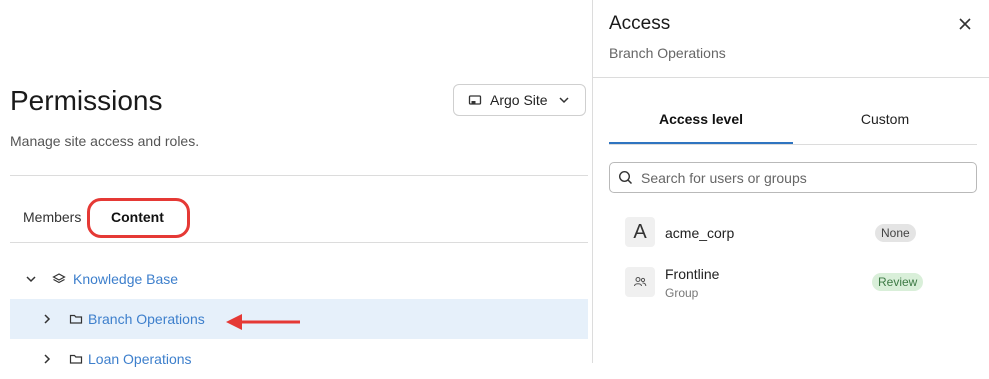 The width and height of the screenshot is (989, 379). I want to click on panel-title: Access, so click(640, 23).